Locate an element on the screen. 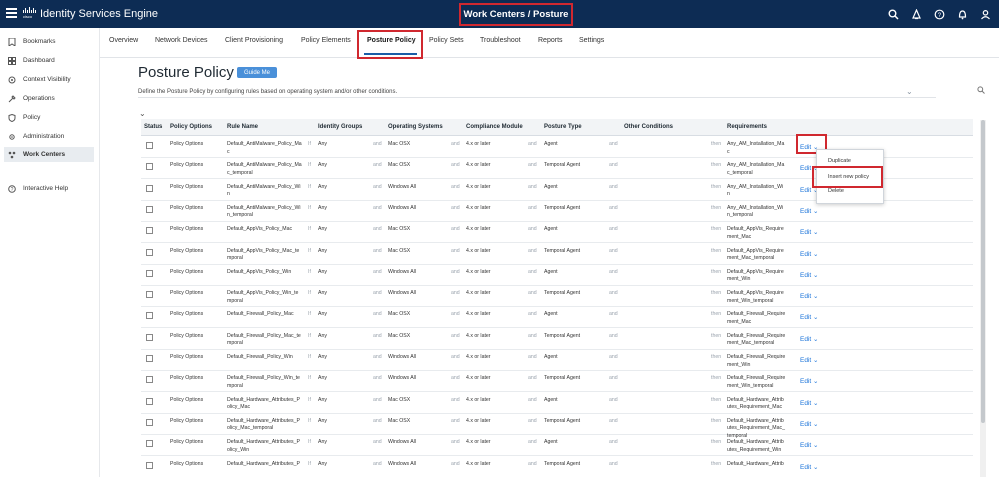  tab-reports: Reports is located at coordinates (550, 40).